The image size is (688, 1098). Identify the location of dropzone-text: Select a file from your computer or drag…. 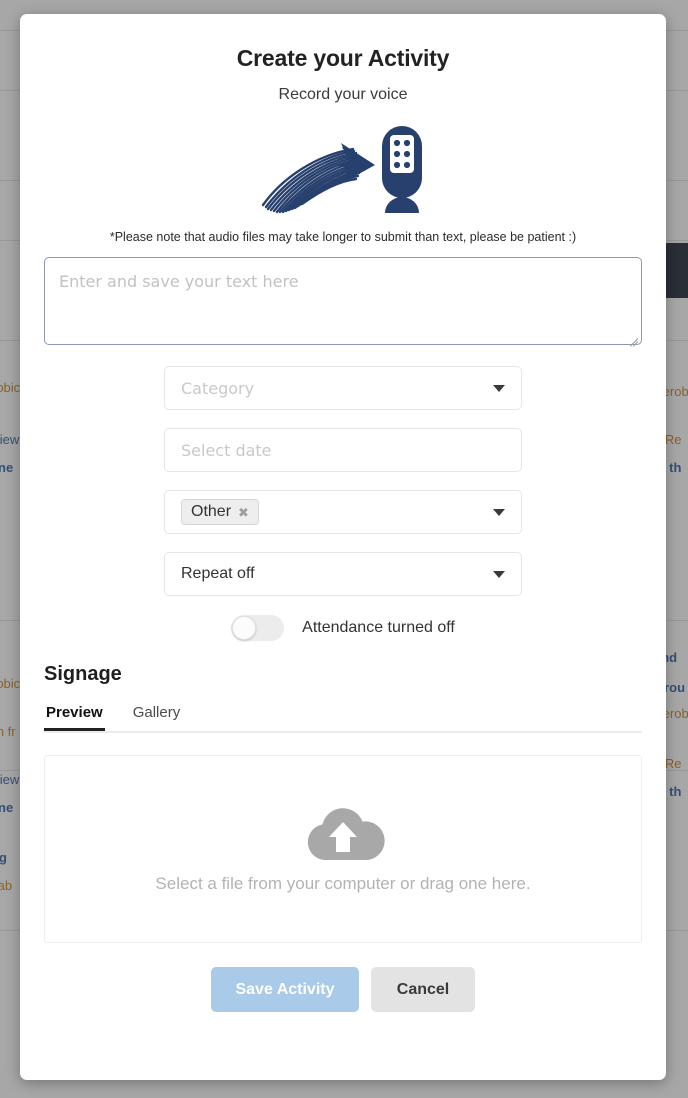
(343, 883).